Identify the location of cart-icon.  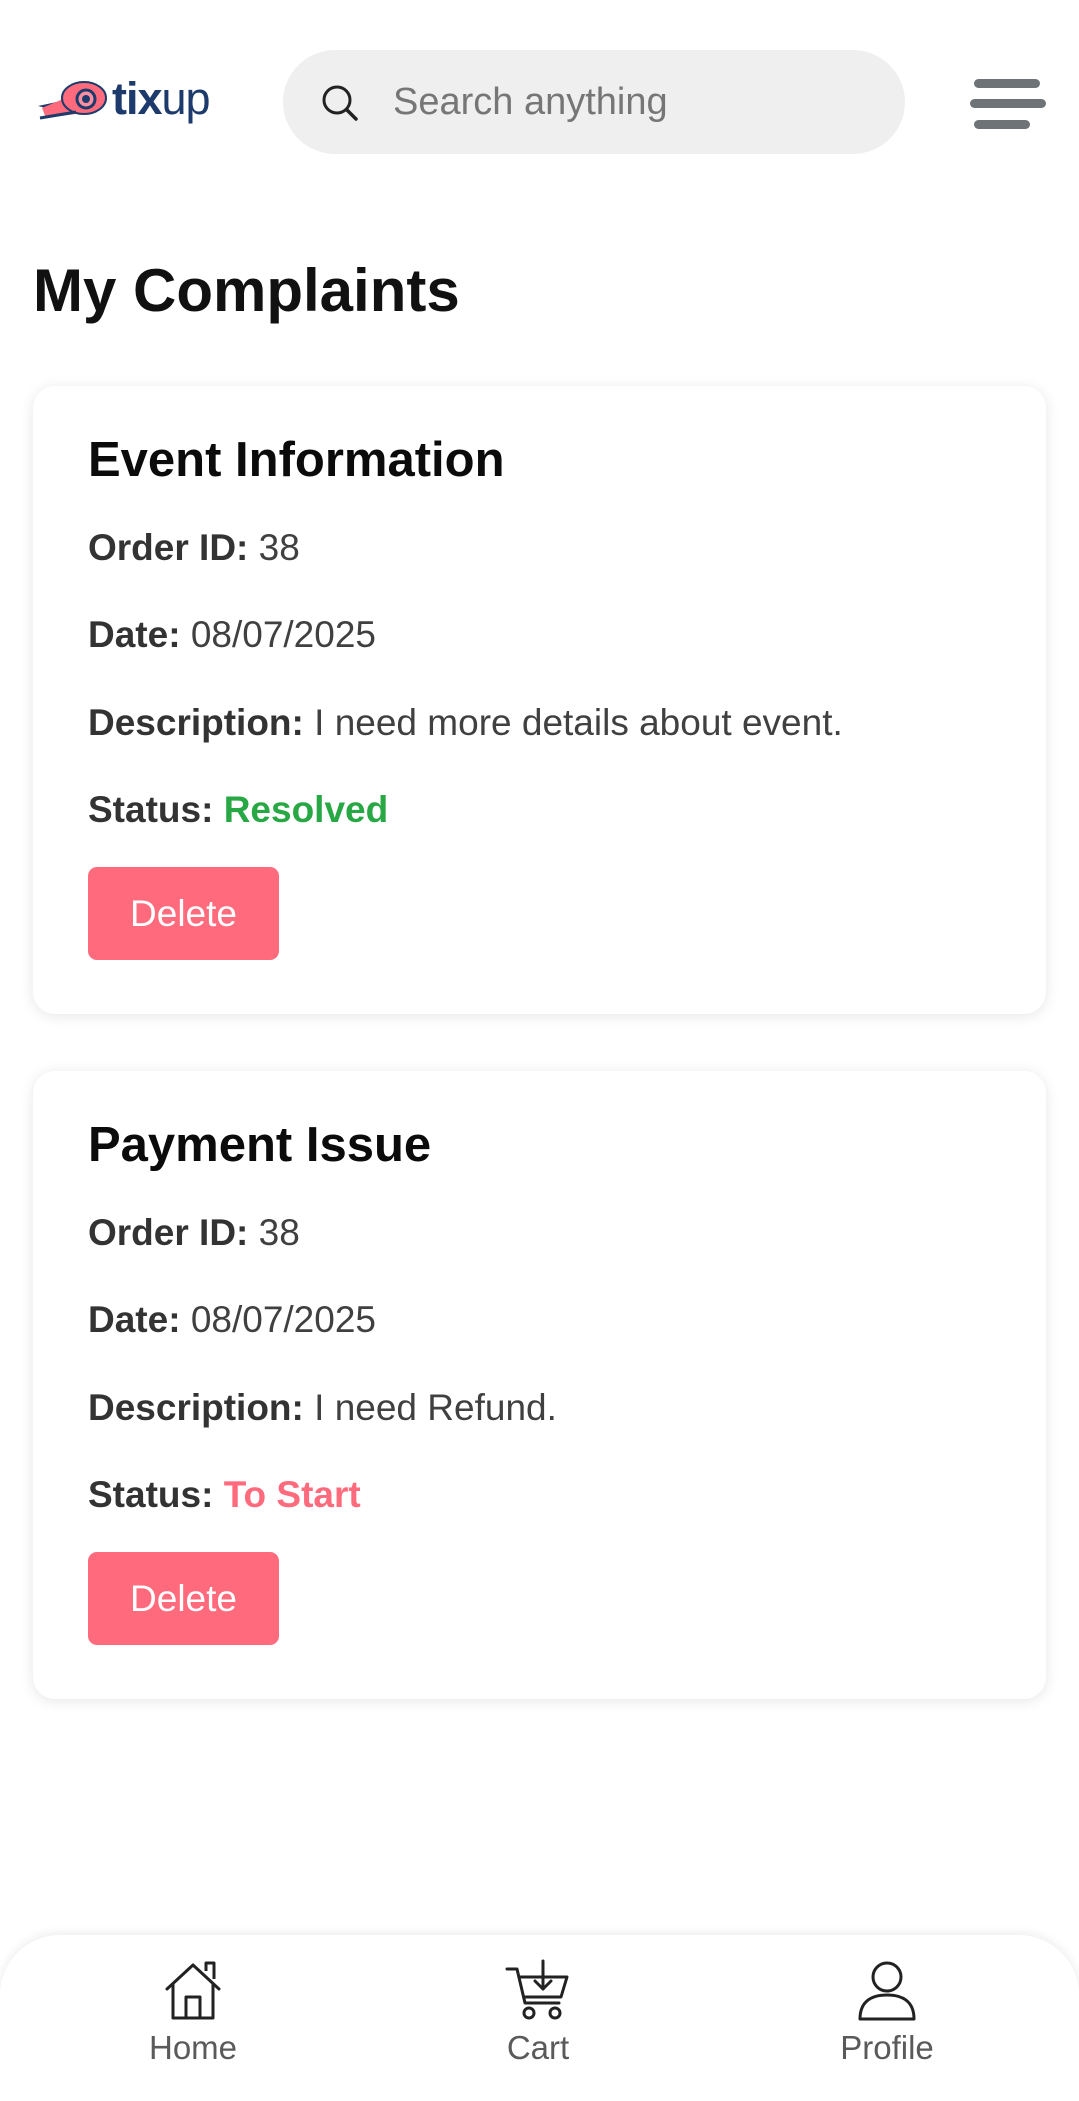
(537, 1989).